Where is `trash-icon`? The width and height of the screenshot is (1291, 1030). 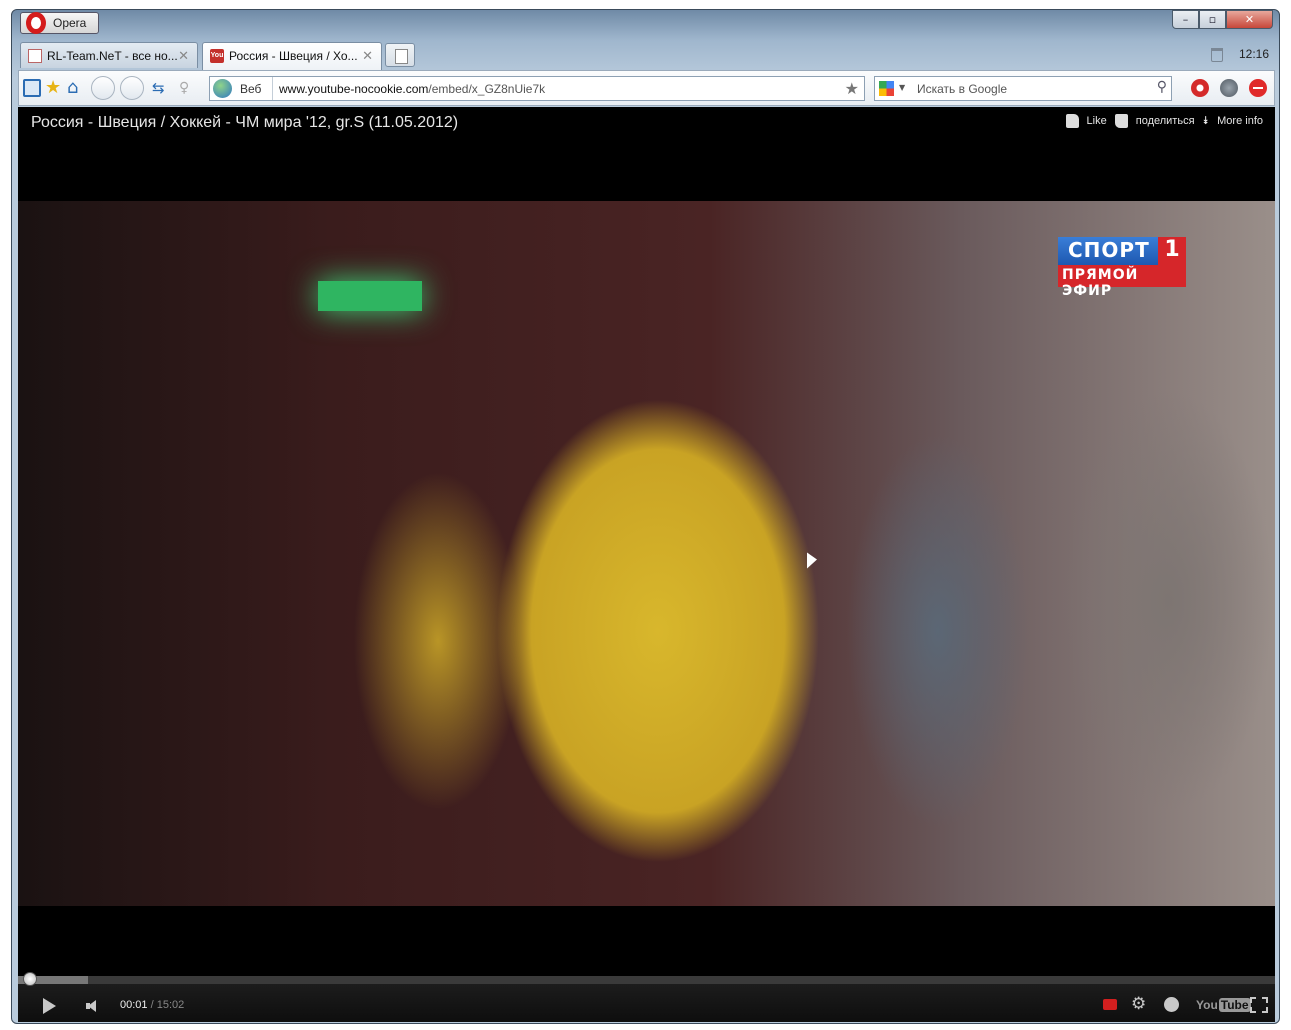
trash-icon is located at coordinates (1217, 55).